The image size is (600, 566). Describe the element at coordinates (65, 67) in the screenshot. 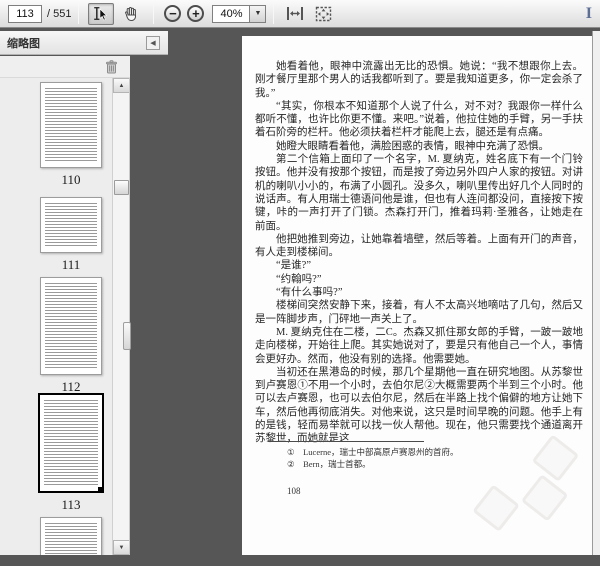

I see `thumbnails-toolbar` at that location.